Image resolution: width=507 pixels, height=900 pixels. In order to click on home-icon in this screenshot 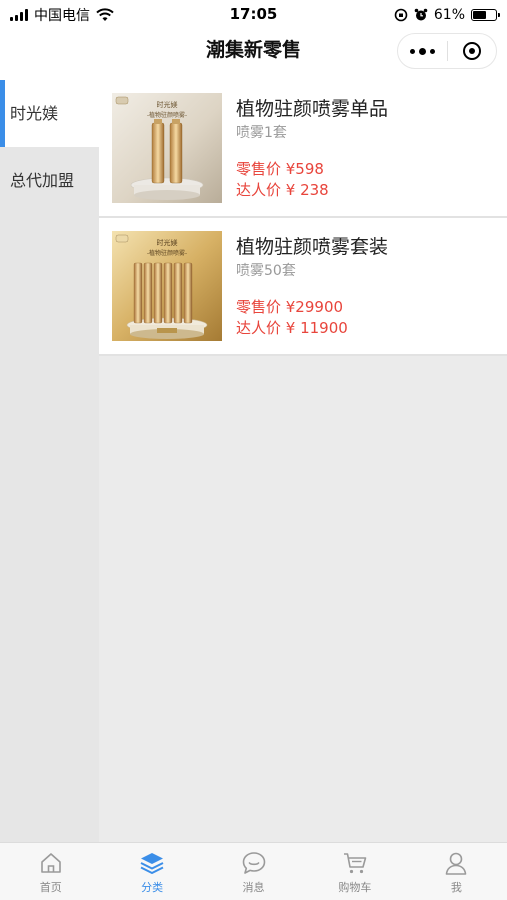, I will do `click(50, 863)`.